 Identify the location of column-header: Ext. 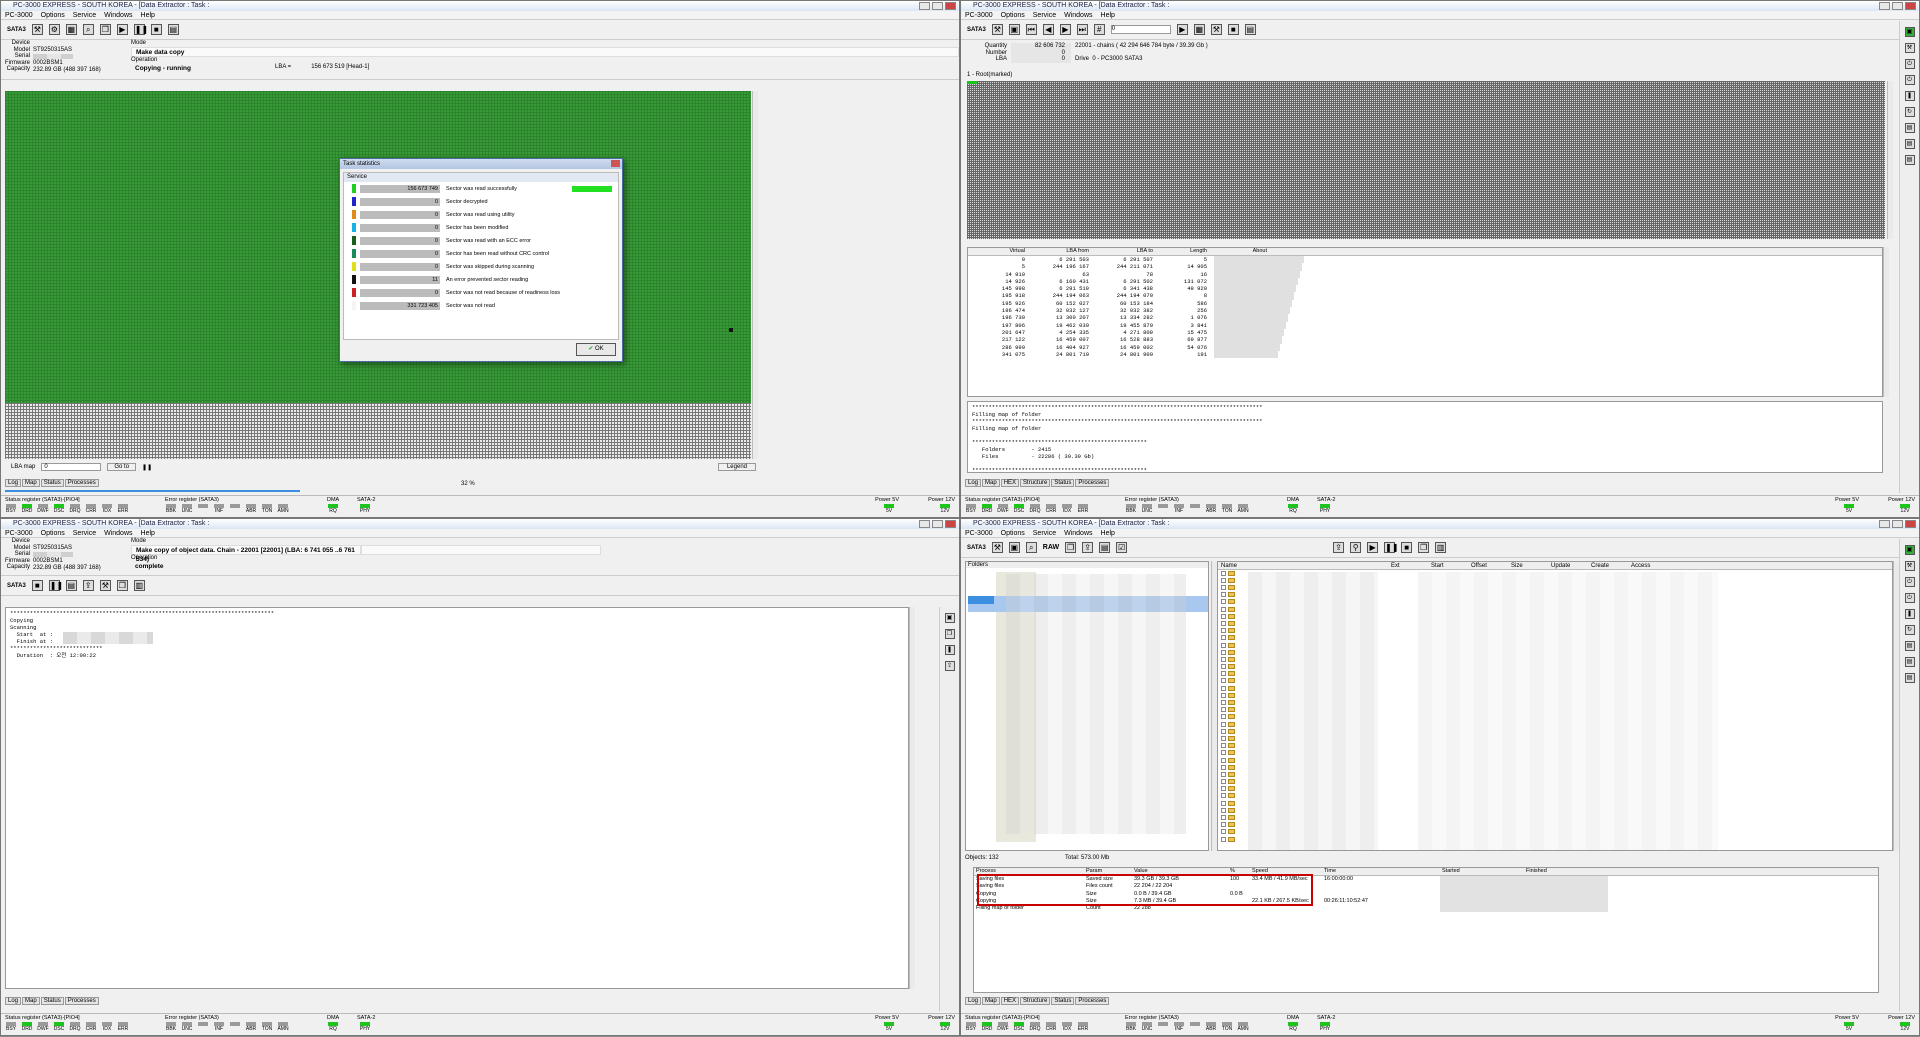
(1408, 565).